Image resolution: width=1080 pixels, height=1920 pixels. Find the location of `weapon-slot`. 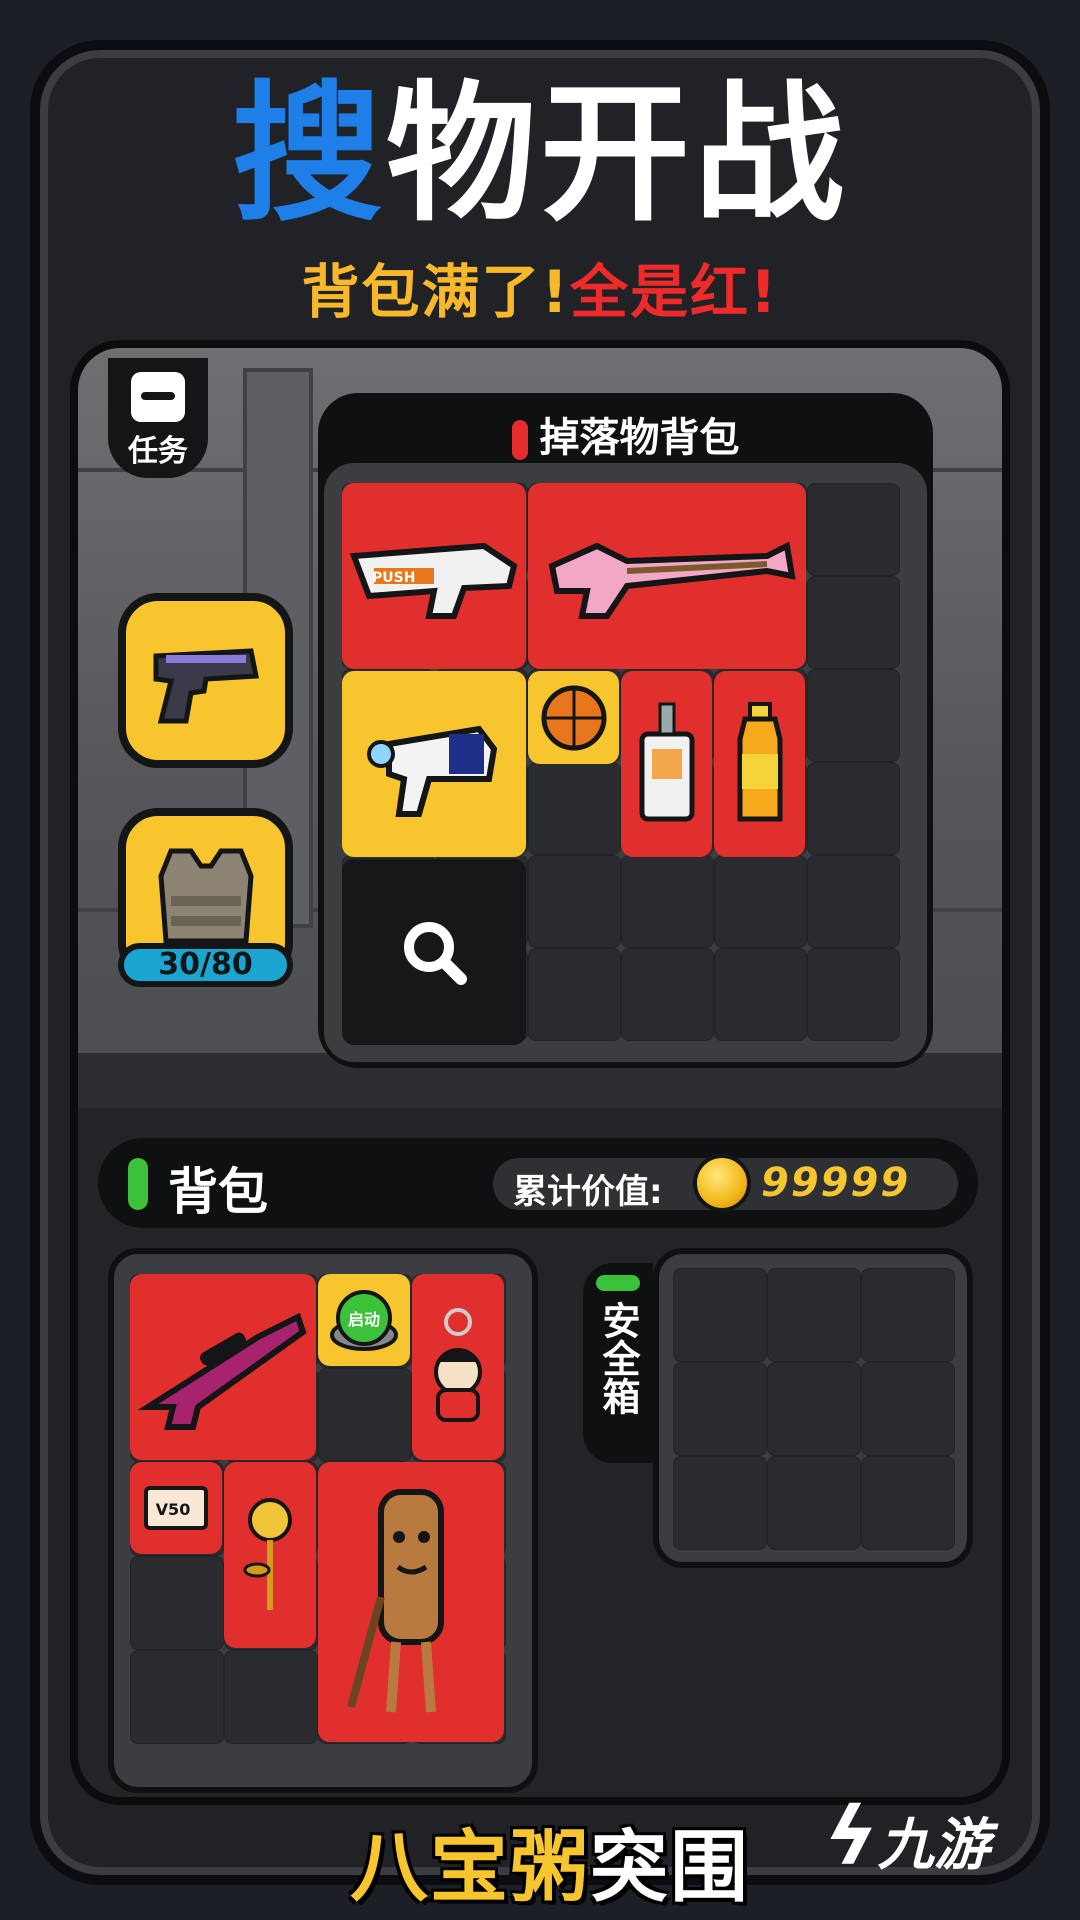

weapon-slot is located at coordinates (205, 680).